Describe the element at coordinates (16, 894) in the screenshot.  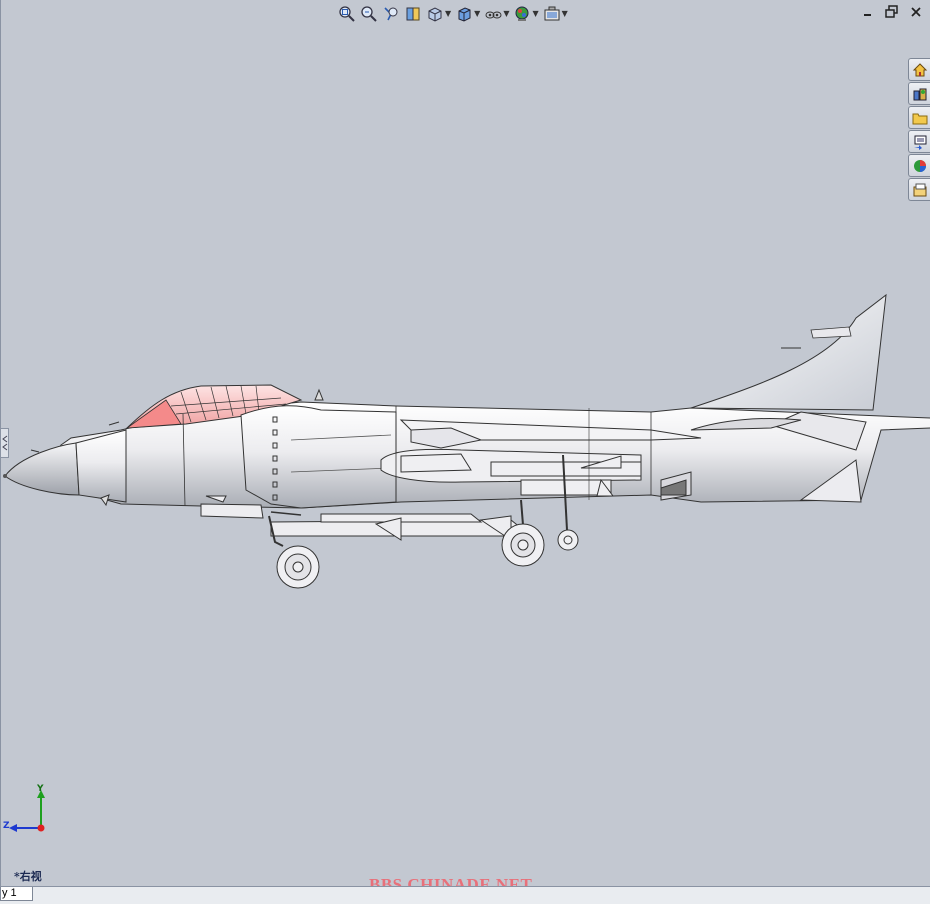
I see `model-tab: y 1` at that location.